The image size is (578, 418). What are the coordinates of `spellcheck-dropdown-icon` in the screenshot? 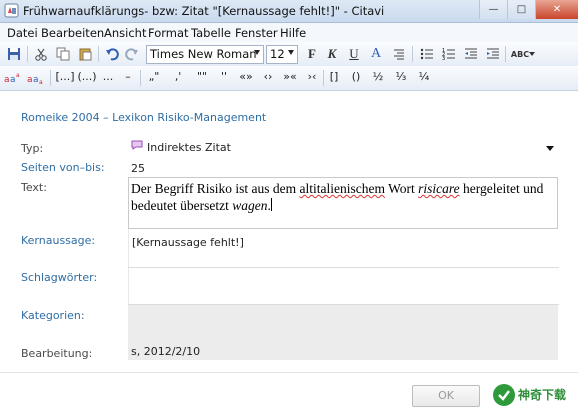 It's located at (532, 54).